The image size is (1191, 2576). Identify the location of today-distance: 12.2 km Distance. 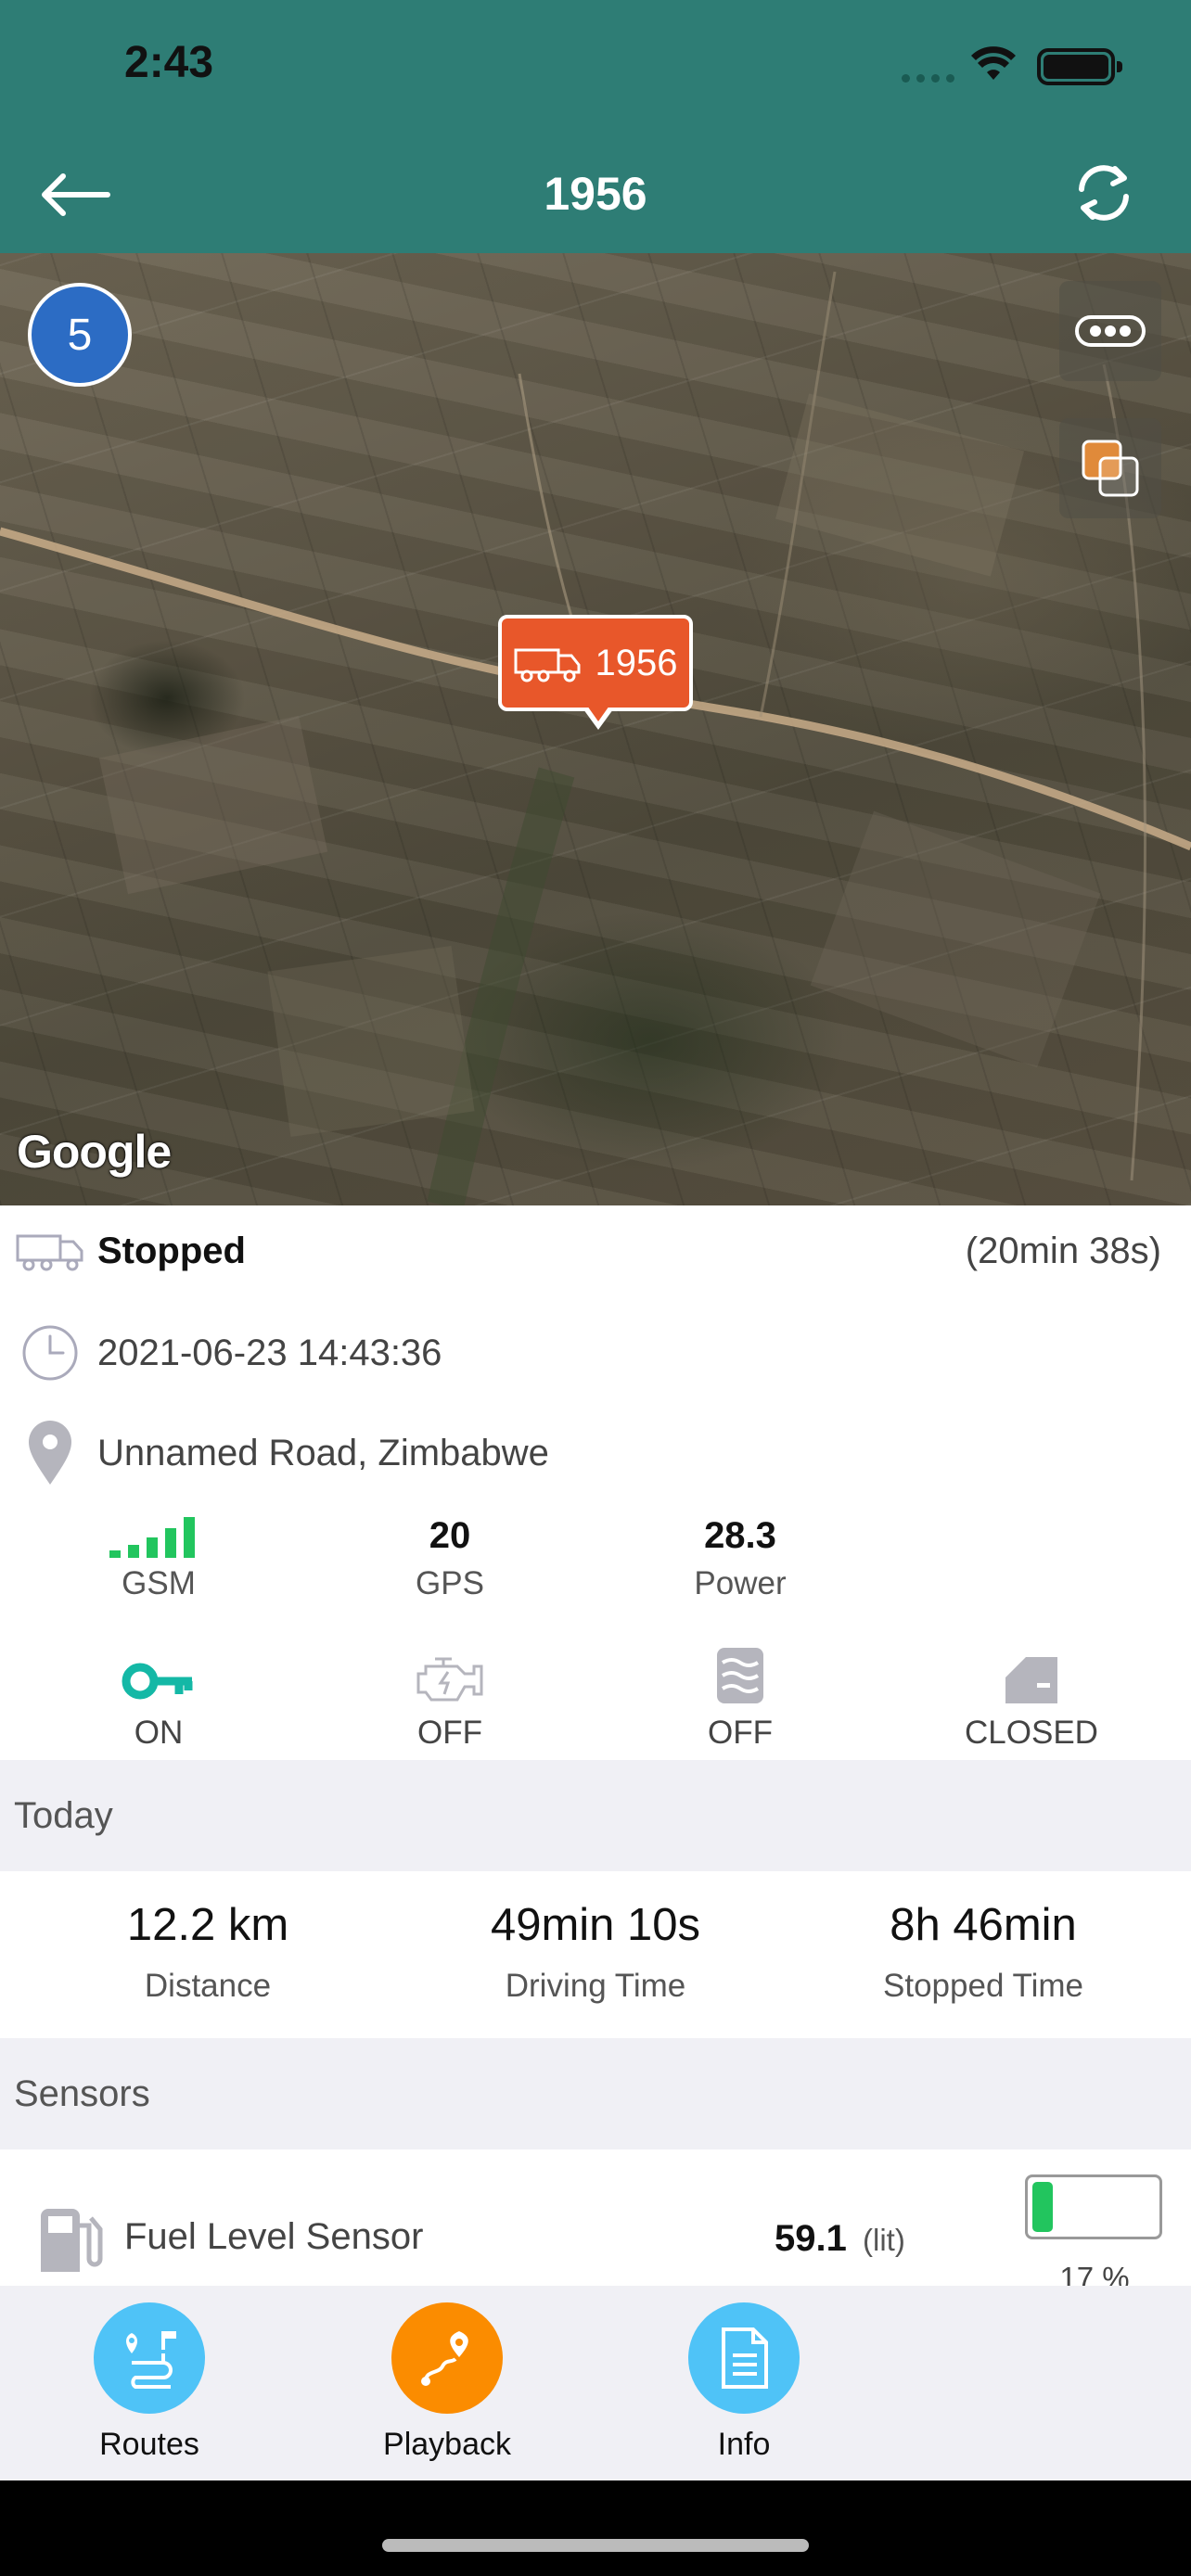
(208, 1952).